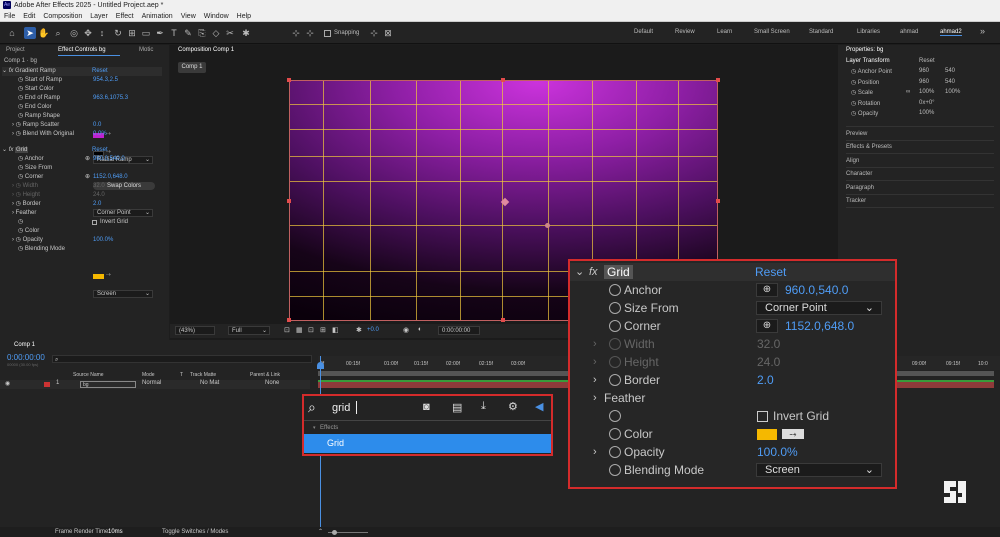  Describe the element at coordinates (908, 92) in the screenshot. I see `constrain-proportions-icon: ∞` at that location.